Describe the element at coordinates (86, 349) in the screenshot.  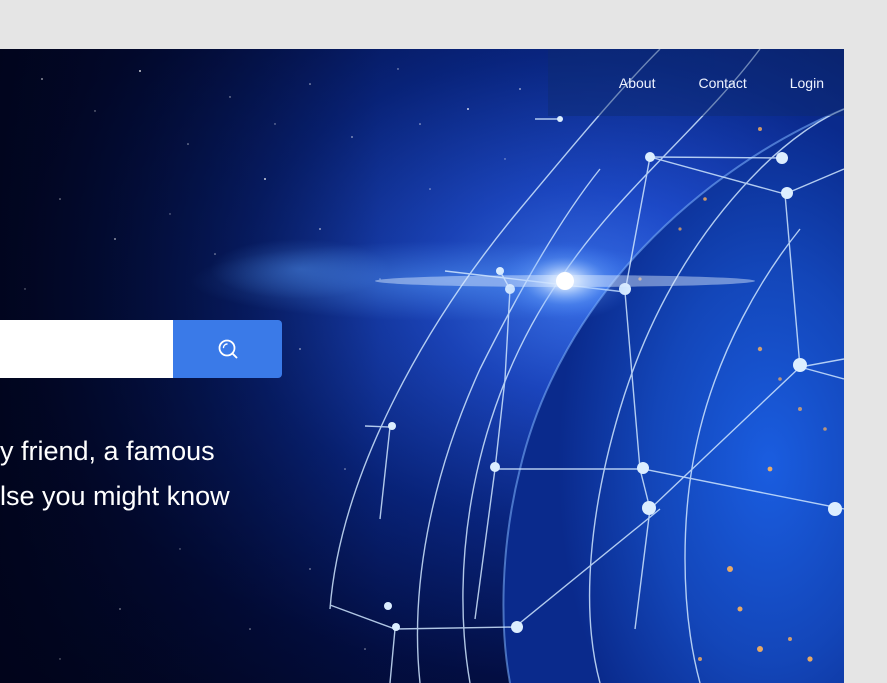
I see `search-input` at that location.